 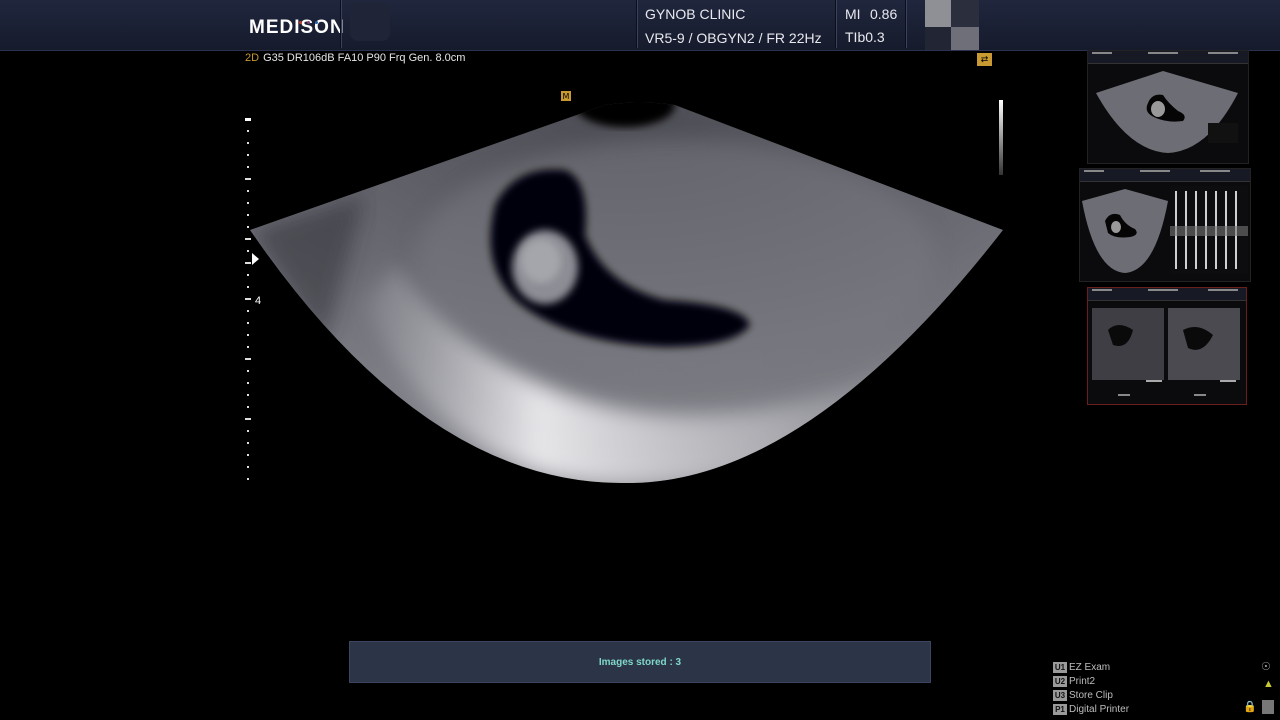 I want to click on lock-icon: 🔒, so click(x=1250, y=706).